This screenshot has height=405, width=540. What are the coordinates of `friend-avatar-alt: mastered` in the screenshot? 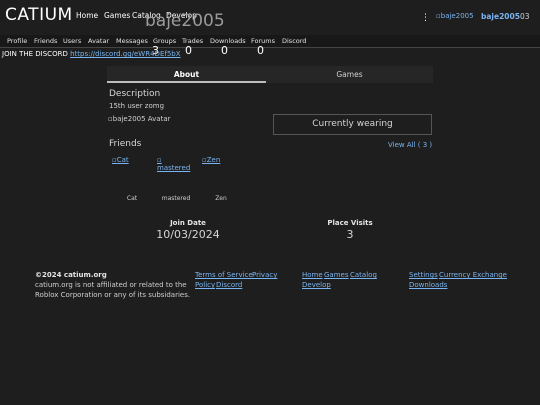 It's located at (174, 168).